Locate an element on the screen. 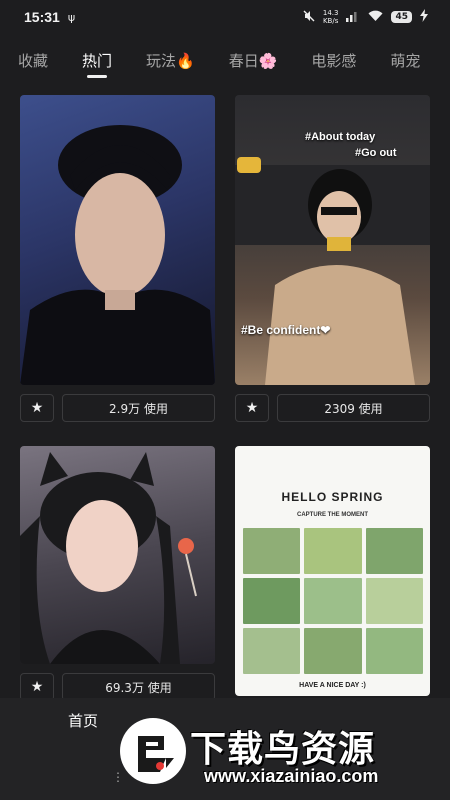  card-caption: #Go out is located at coordinates (376, 153).